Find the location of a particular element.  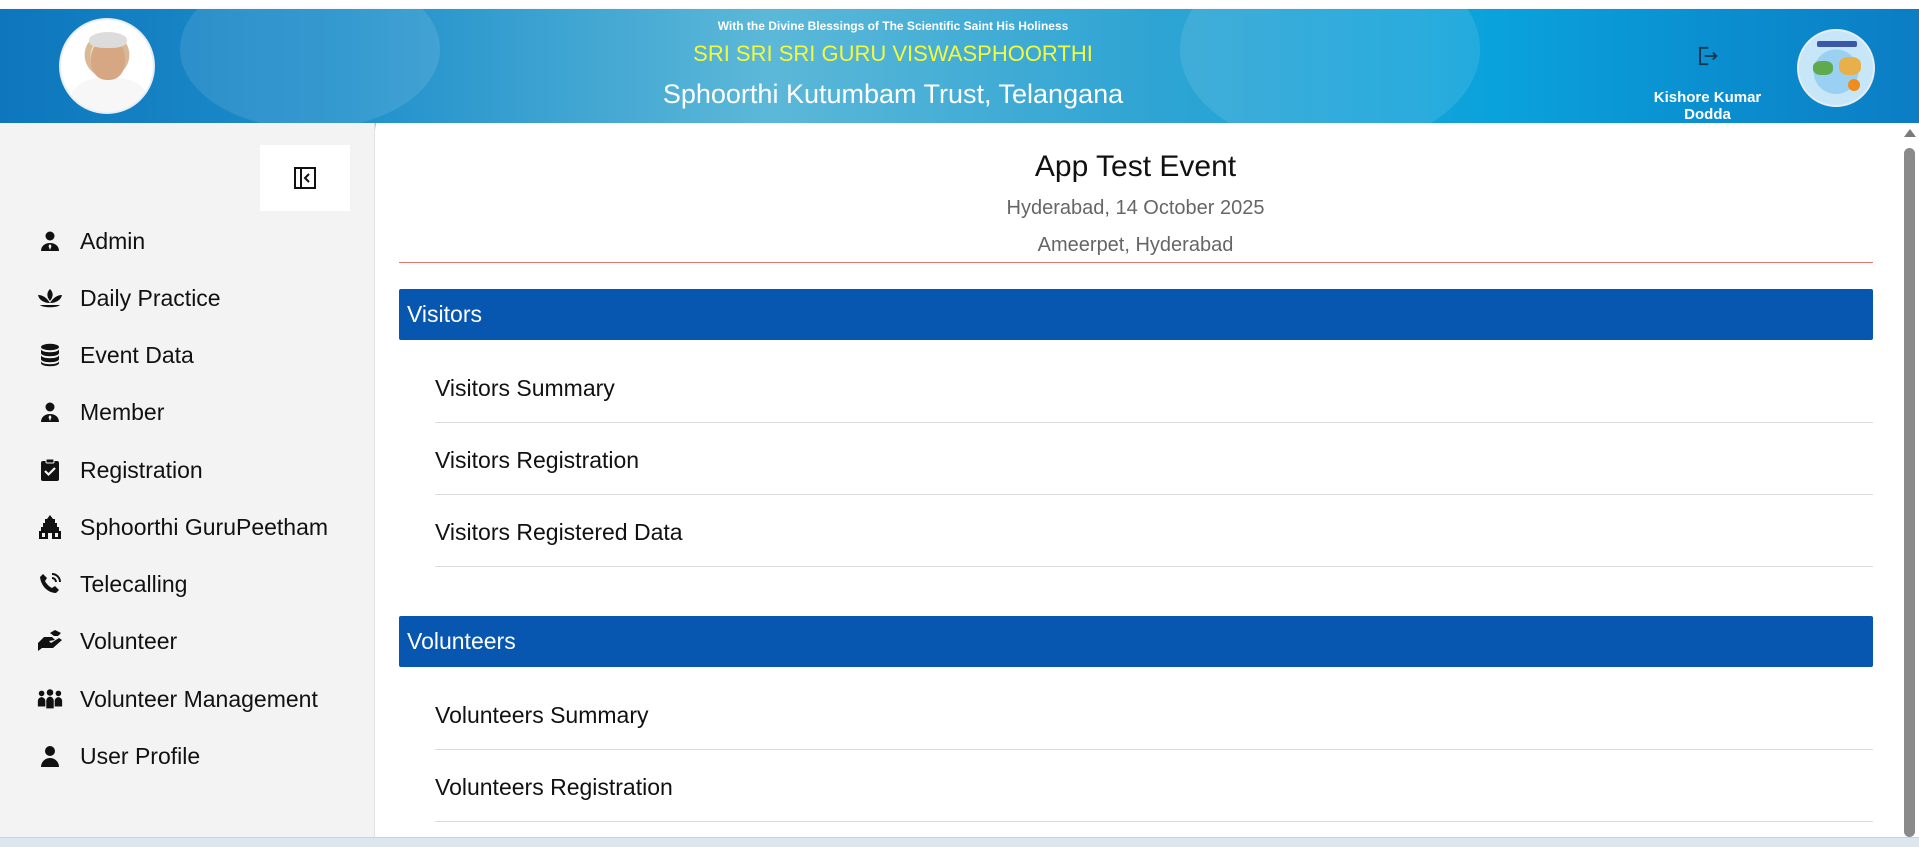

menu-item-volunteers-summary: Volunteers Summary is located at coordinates (1154, 714).